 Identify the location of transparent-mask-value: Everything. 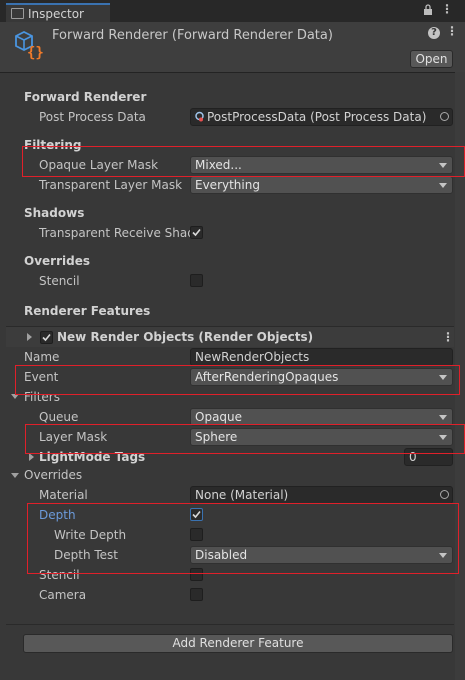
(227, 185).